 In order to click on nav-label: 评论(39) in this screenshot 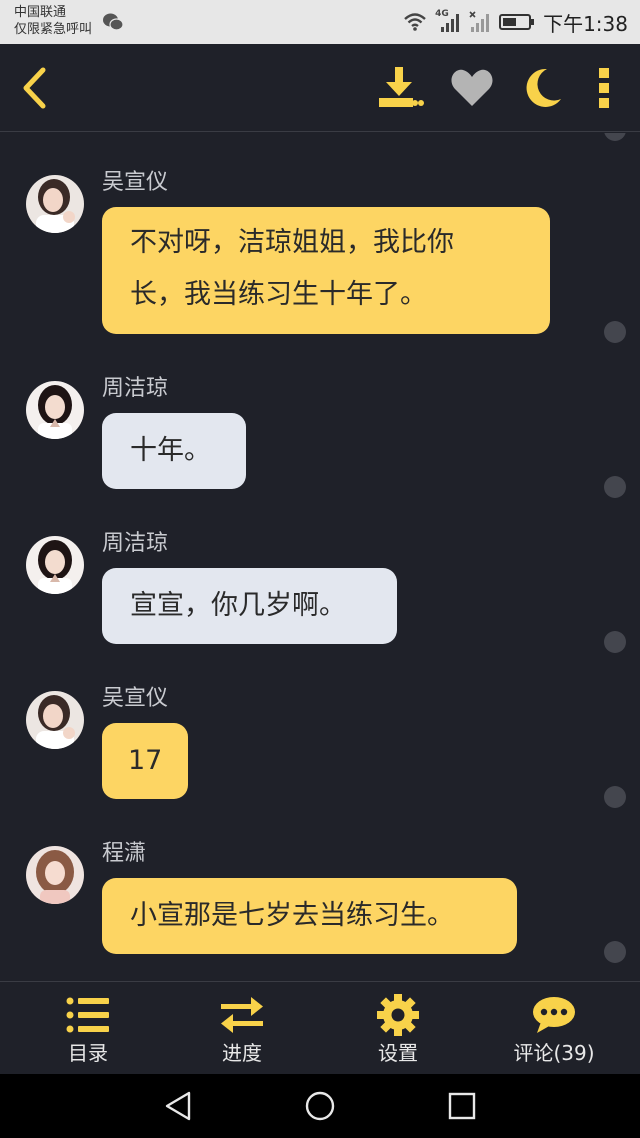, I will do `click(554, 1053)`.